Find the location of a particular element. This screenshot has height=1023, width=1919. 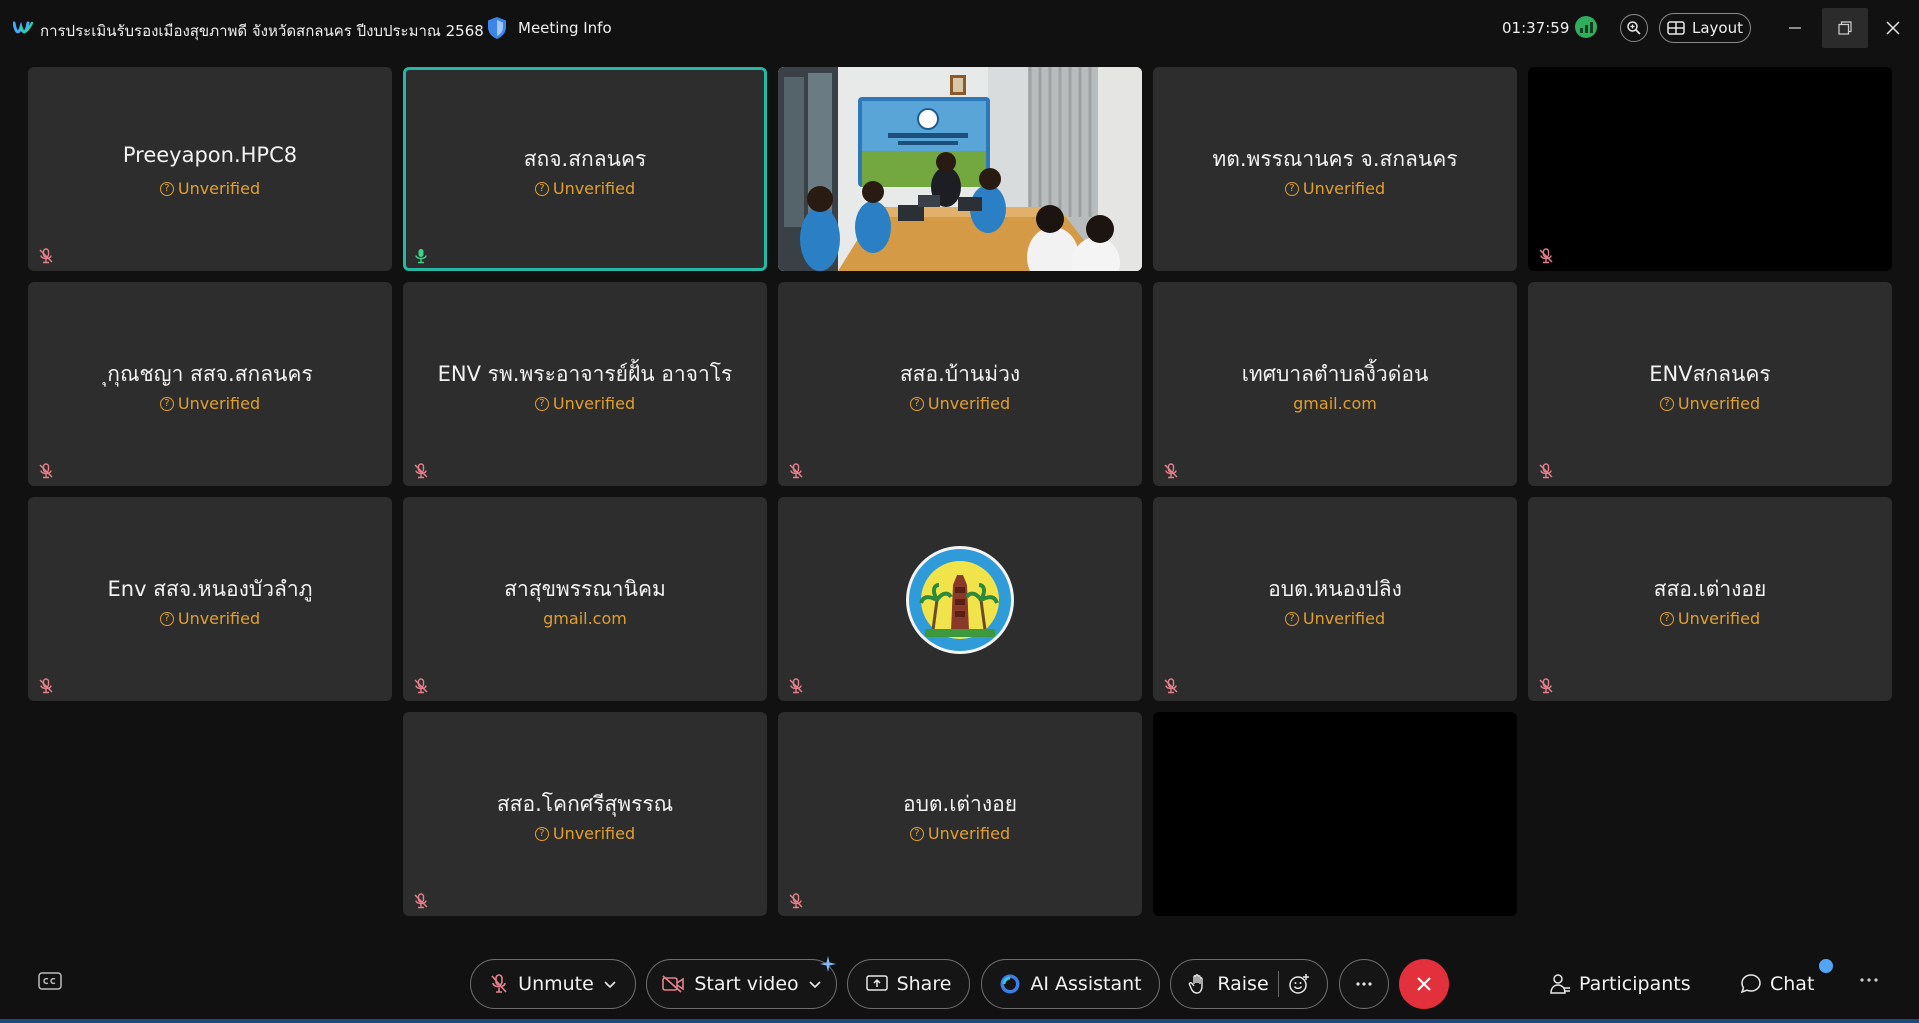

chat-button: Chat is located at coordinates (1777, 984).